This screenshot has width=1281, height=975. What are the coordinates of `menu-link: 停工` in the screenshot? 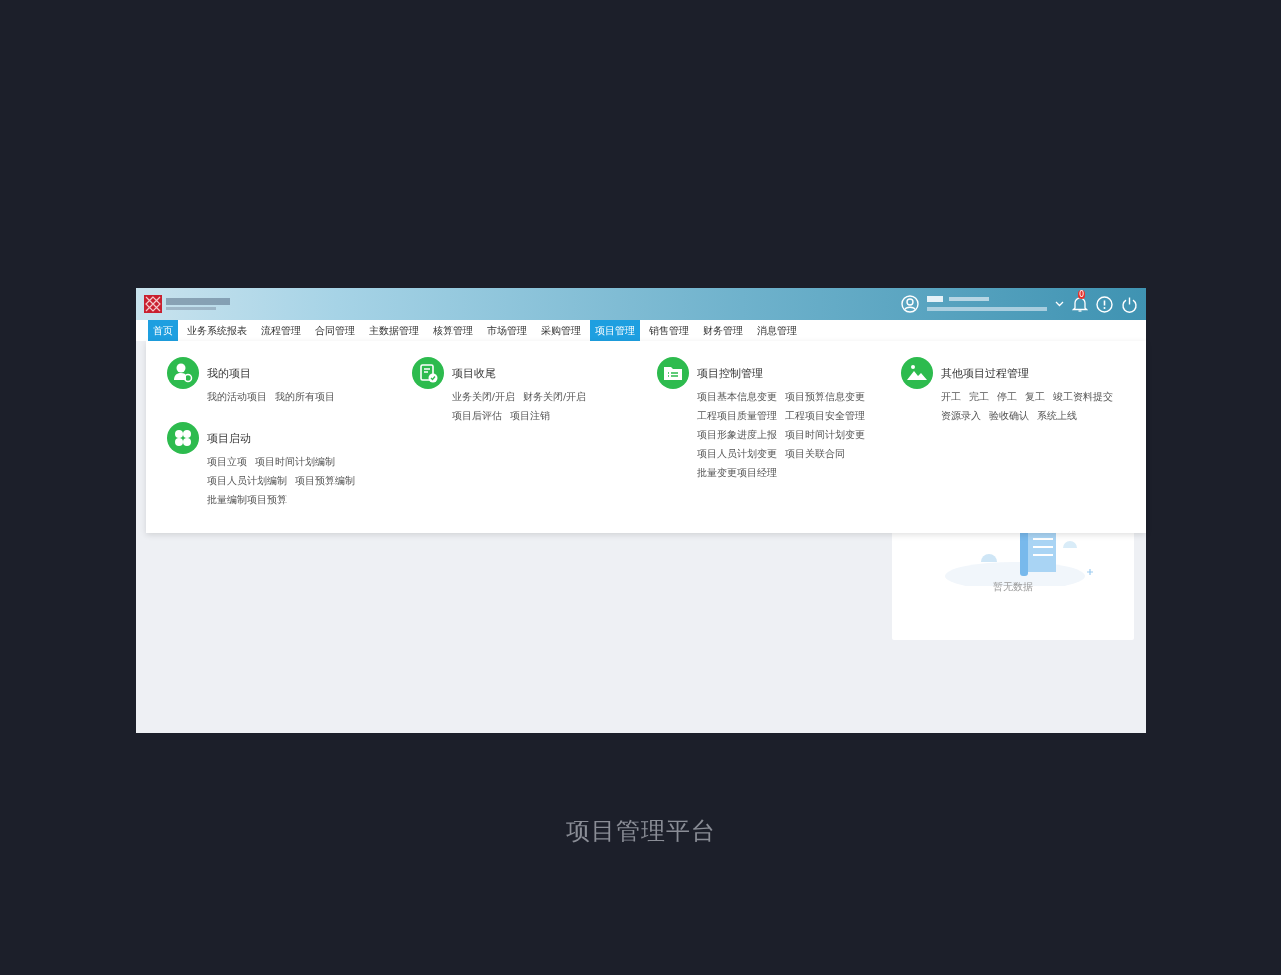 It's located at (1007, 396).